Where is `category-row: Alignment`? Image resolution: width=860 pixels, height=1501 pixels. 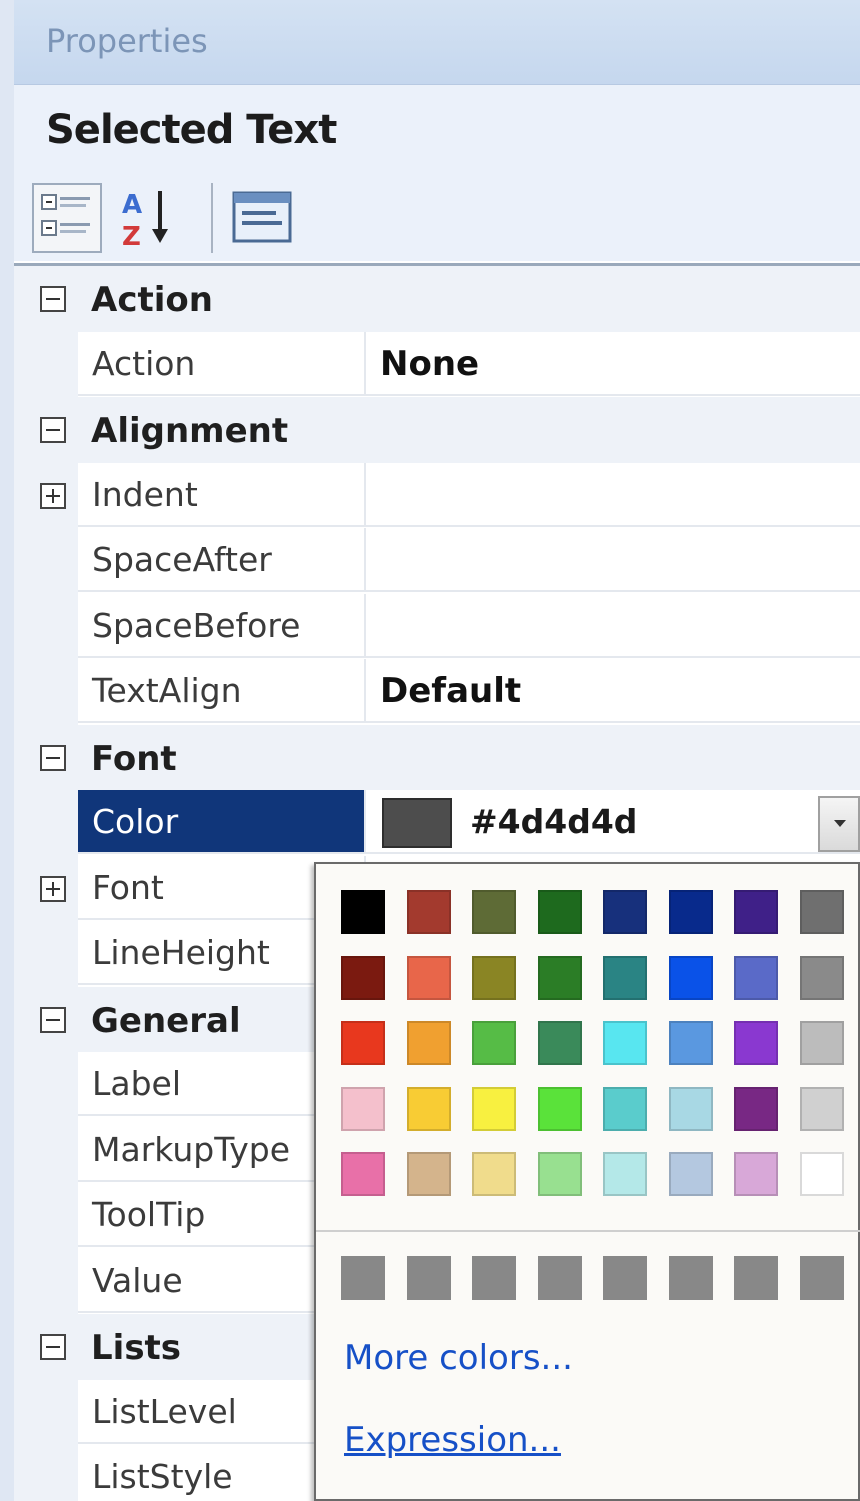 category-row: Alignment is located at coordinates (437, 430).